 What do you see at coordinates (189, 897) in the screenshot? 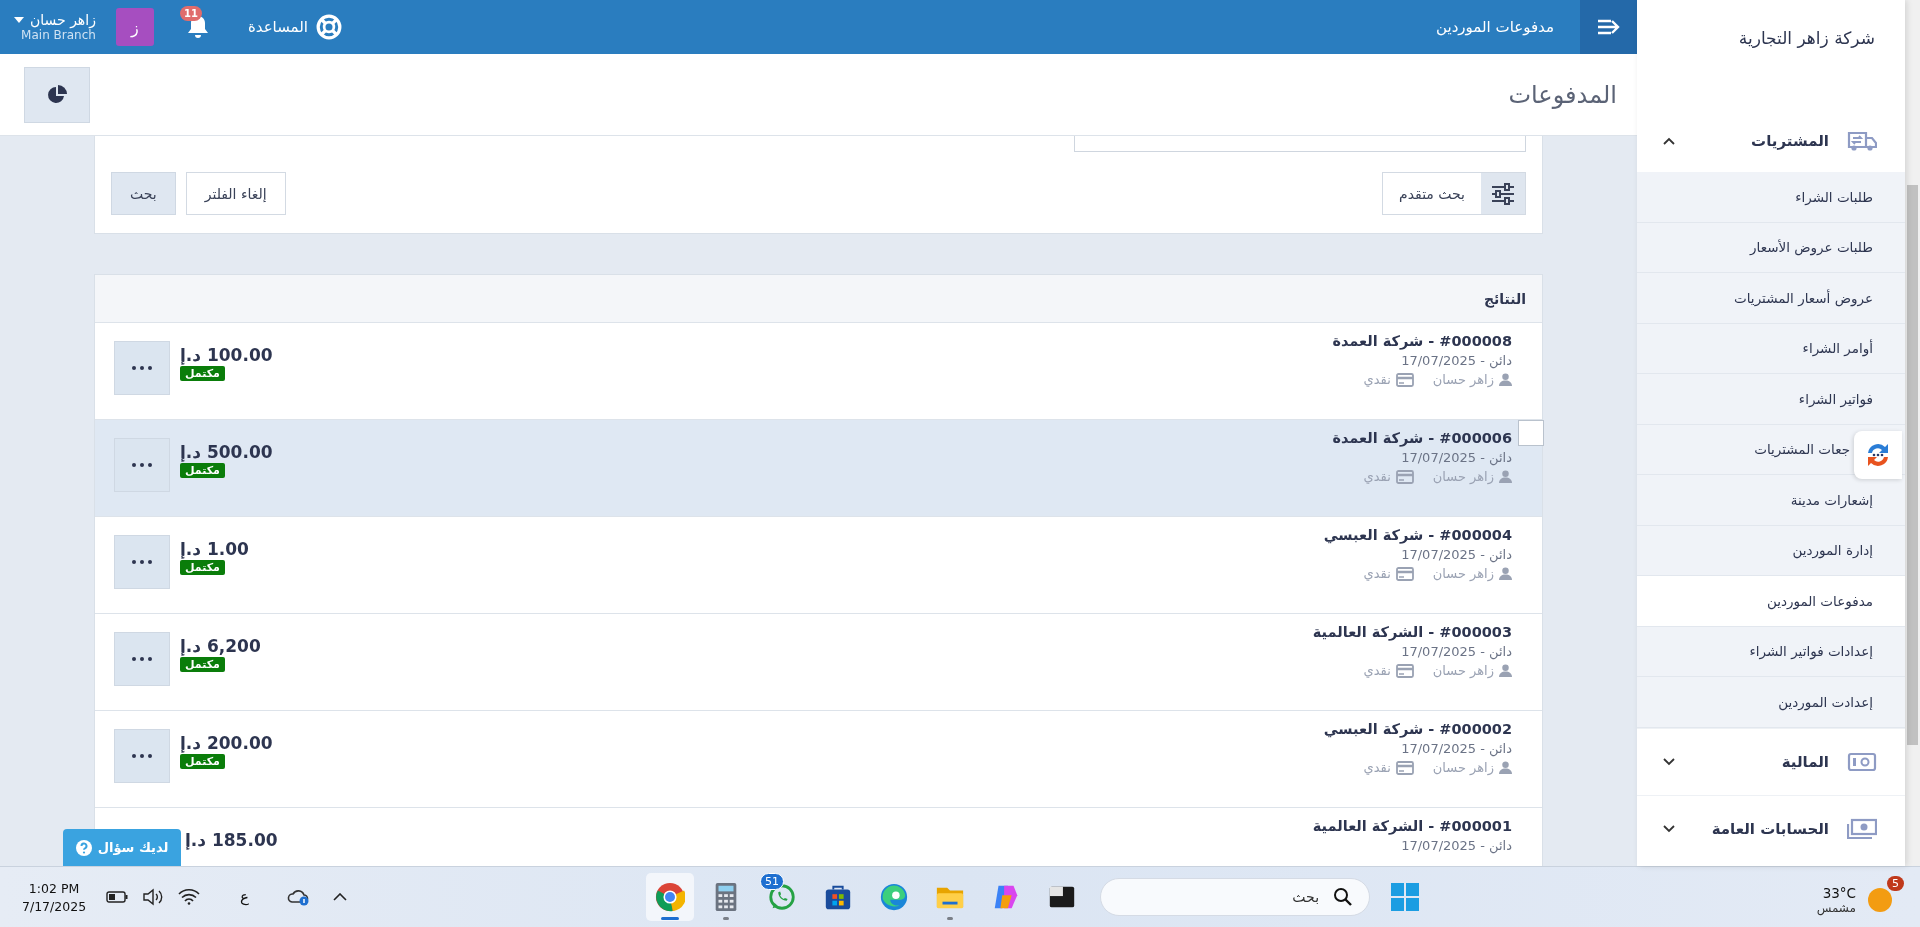
I see `wifi-icon` at bounding box center [189, 897].